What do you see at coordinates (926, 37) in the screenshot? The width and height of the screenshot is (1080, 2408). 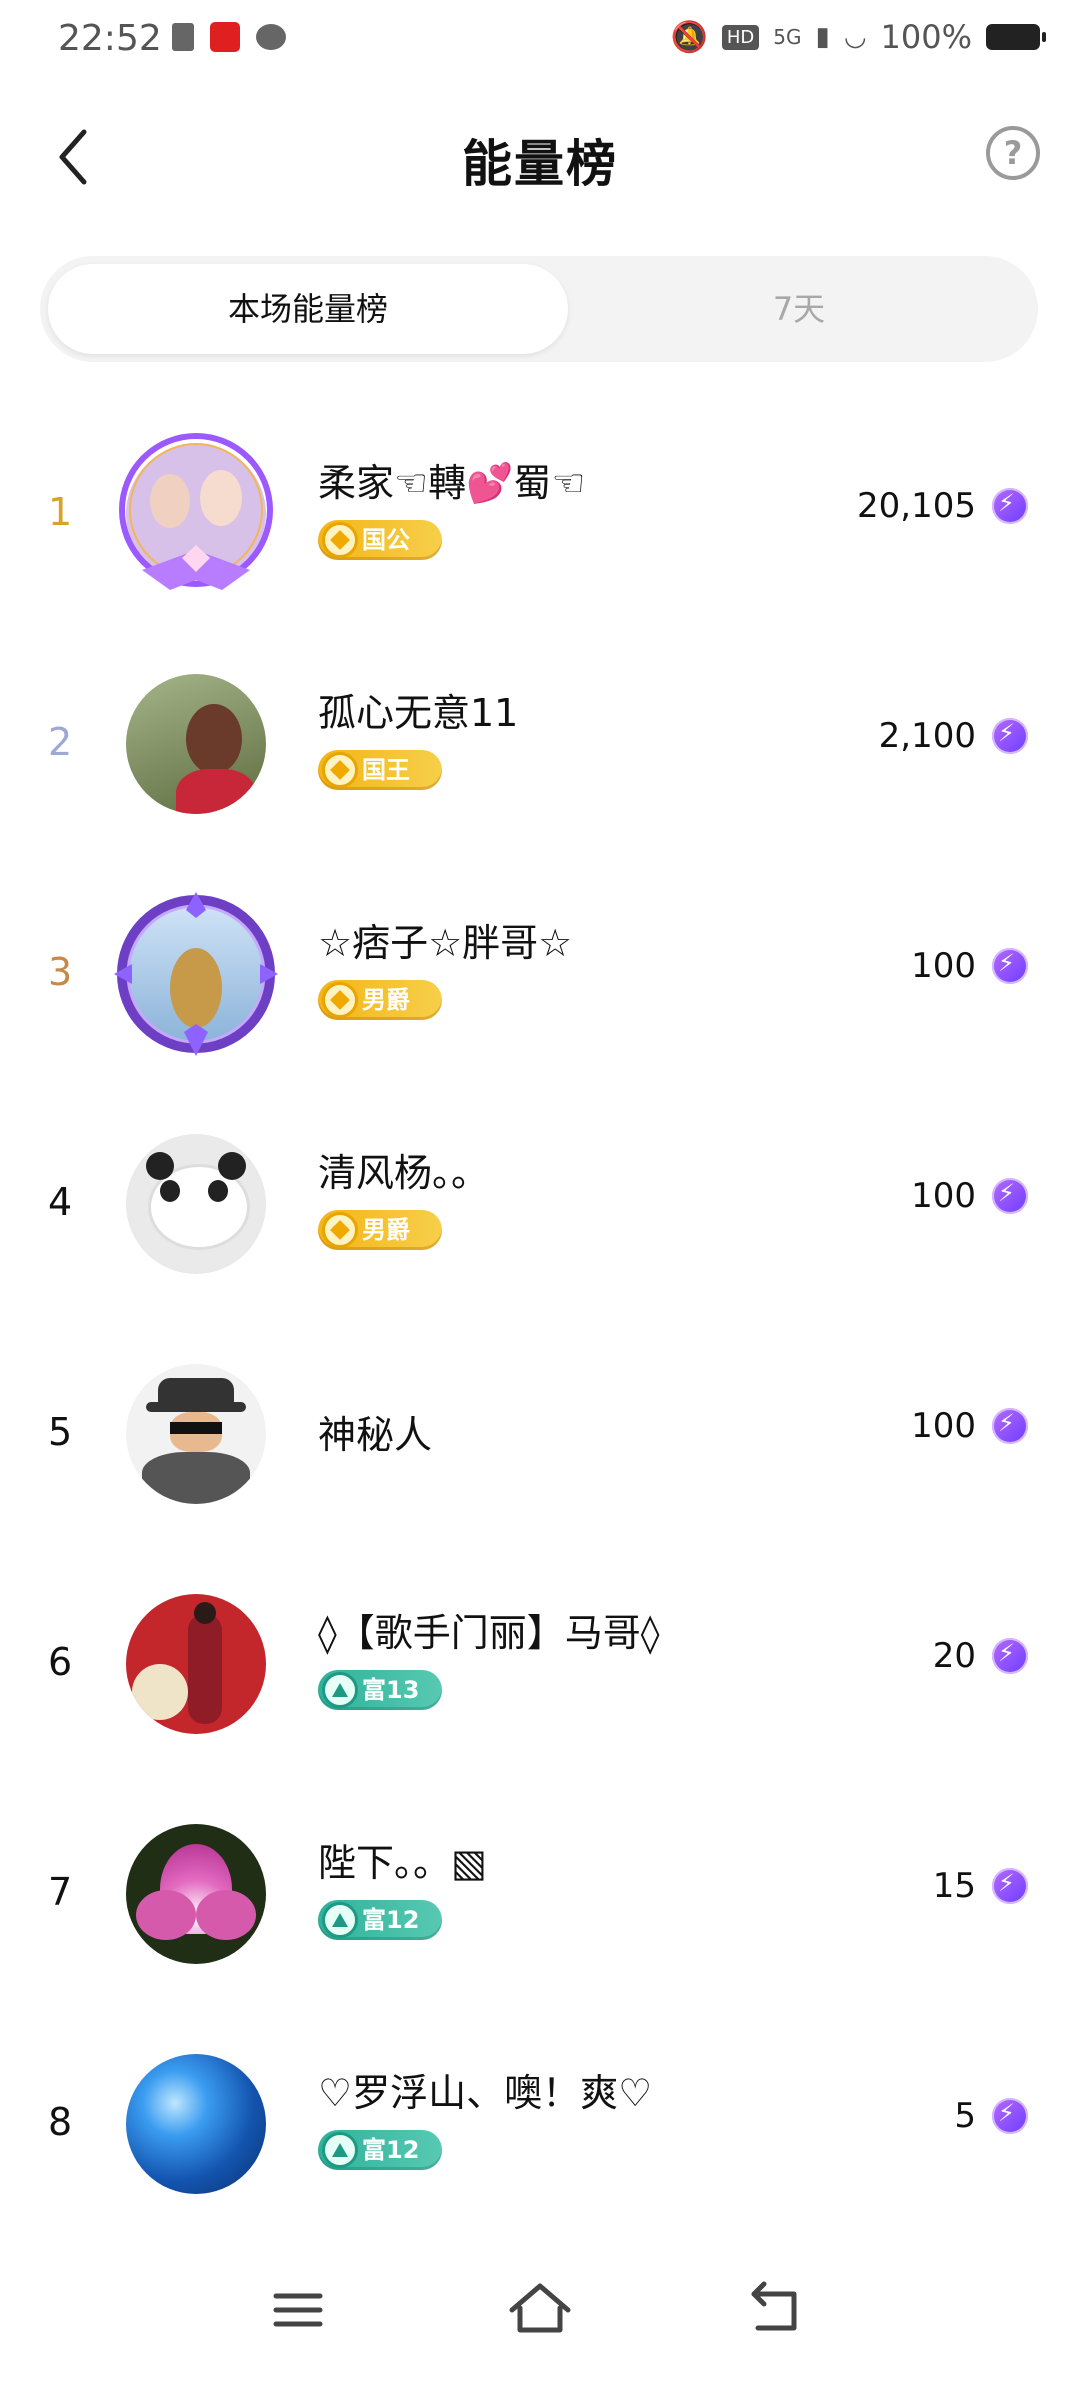 I see `battery-percent: 100%` at bounding box center [926, 37].